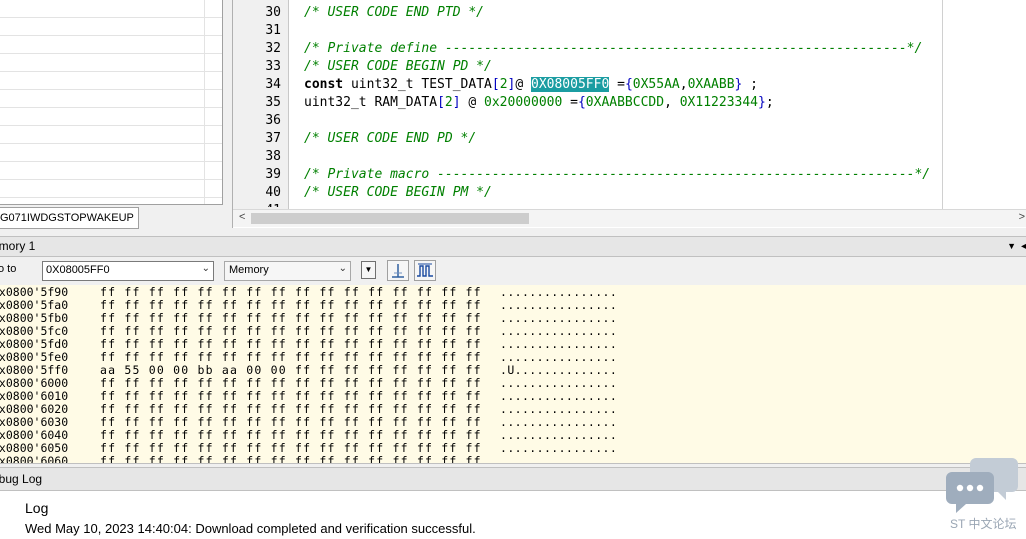 The height and width of the screenshot is (539, 1026). What do you see at coordinates (273, 192) in the screenshot?
I see `line-number: 40` at bounding box center [273, 192].